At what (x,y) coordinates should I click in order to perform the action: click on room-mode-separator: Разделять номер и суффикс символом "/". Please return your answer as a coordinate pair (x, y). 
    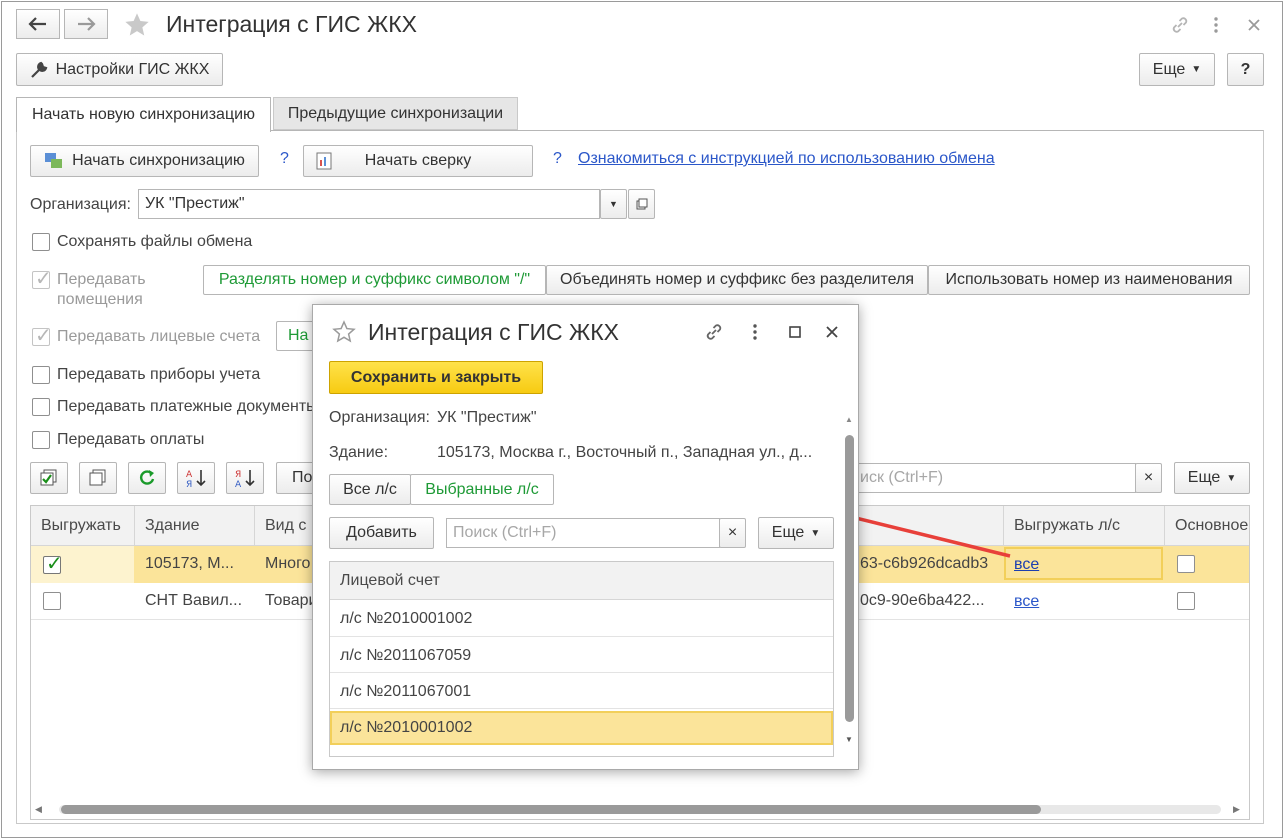
    Looking at the image, I should click on (374, 280).